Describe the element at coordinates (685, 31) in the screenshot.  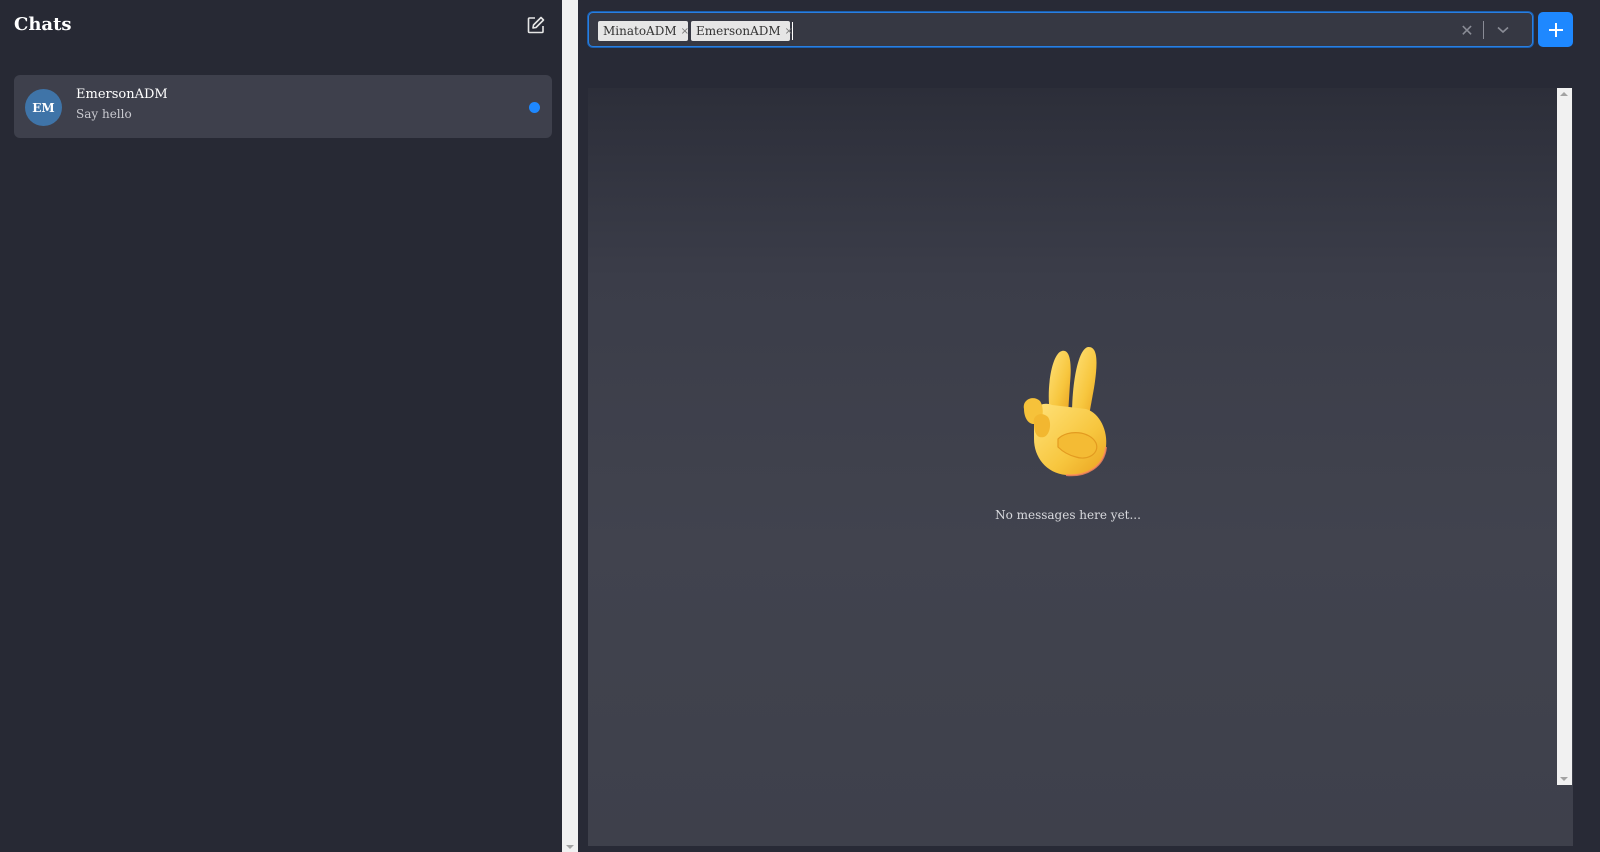
I see `remove-recipient-button: ×` at that location.